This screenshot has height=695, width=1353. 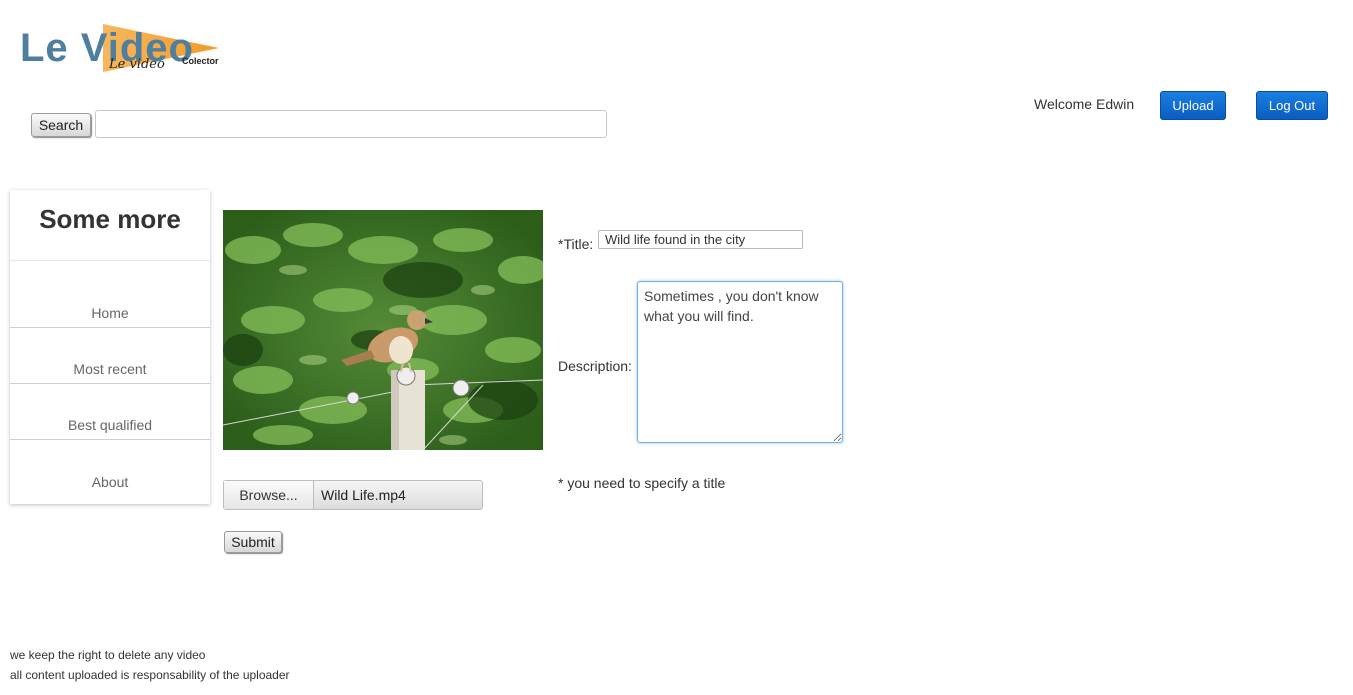 I want to click on search-button: Search, so click(x=61, y=125).